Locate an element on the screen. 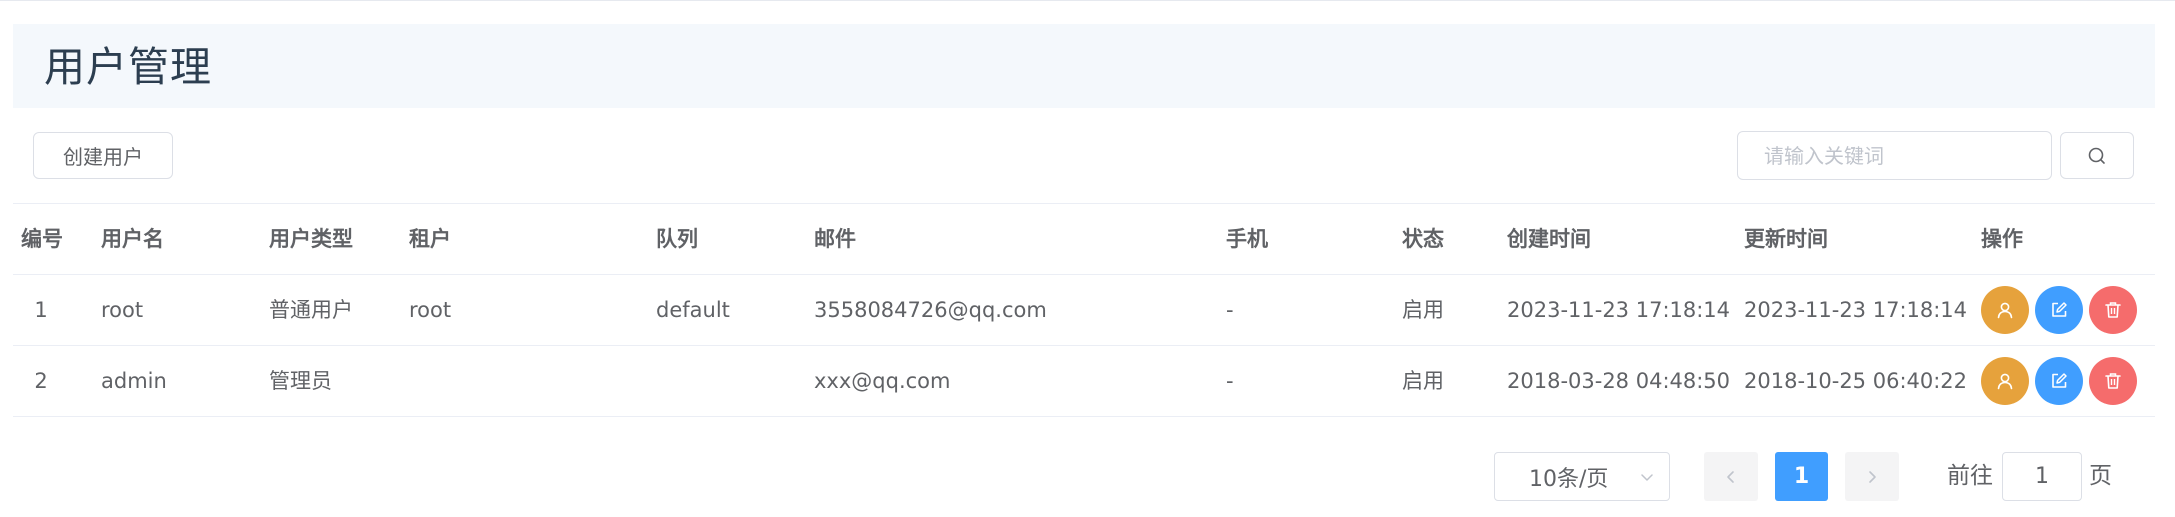 The image size is (2175, 517). header-created-time: 创建时间 is located at coordinates (1549, 239).